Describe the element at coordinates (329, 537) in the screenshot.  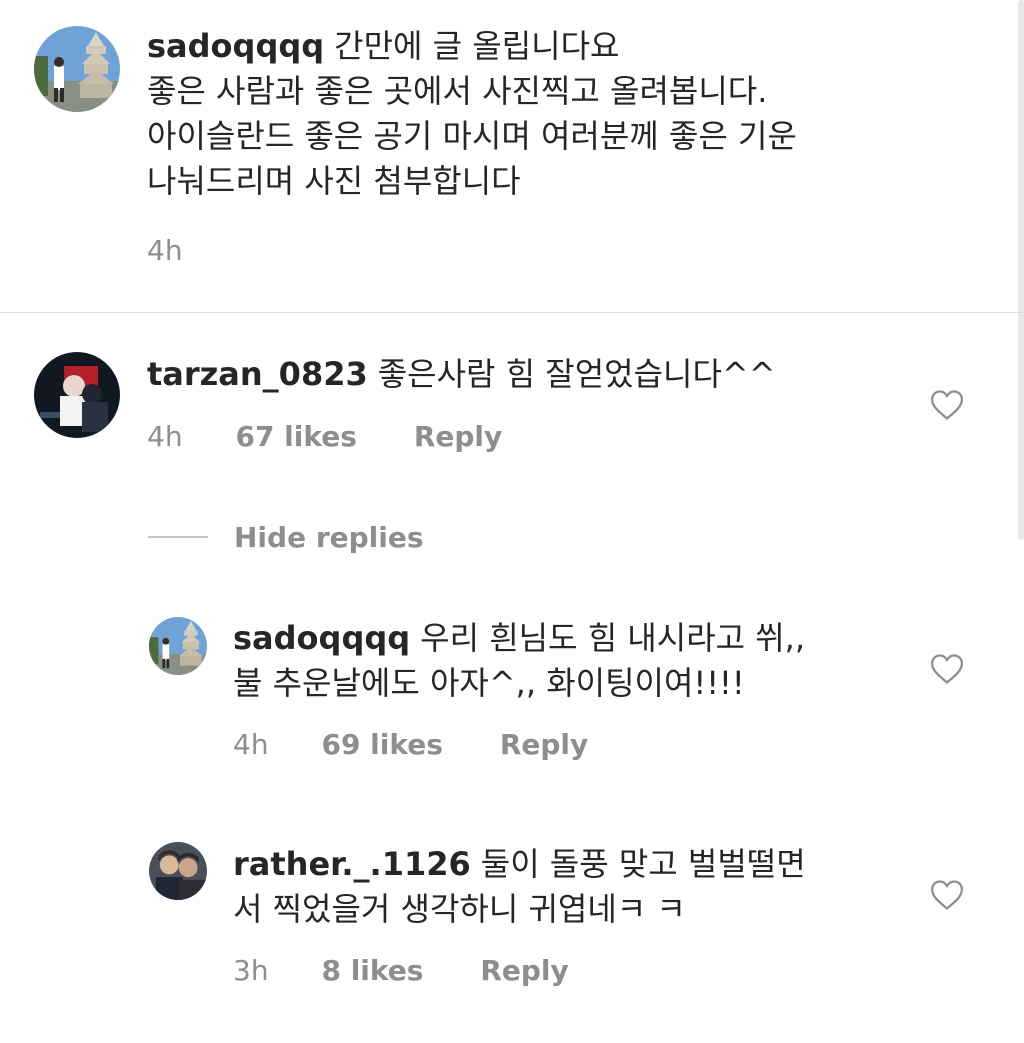
I see `hide-replies-label: Hide replies` at that location.